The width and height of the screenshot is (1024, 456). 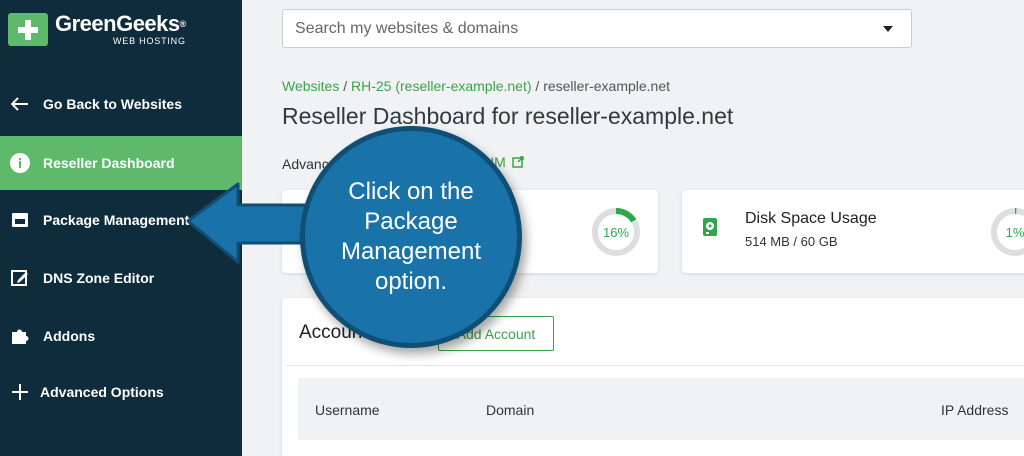 I want to click on sidebar-item-dns-zone-editor: DNS Zone Editor, so click(x=121, y=278).